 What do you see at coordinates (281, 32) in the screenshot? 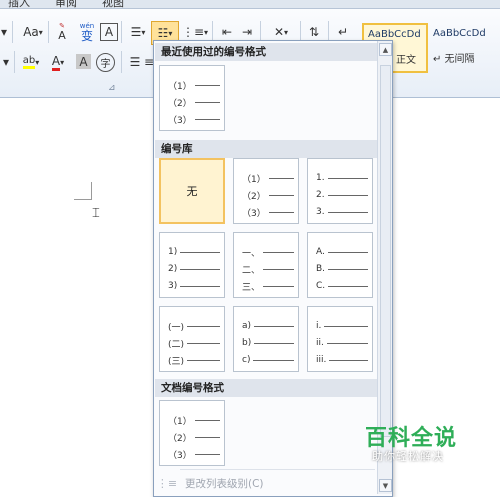
I see `chinese-layout-button: ✕ ▾` at bounding box center [281, 32].